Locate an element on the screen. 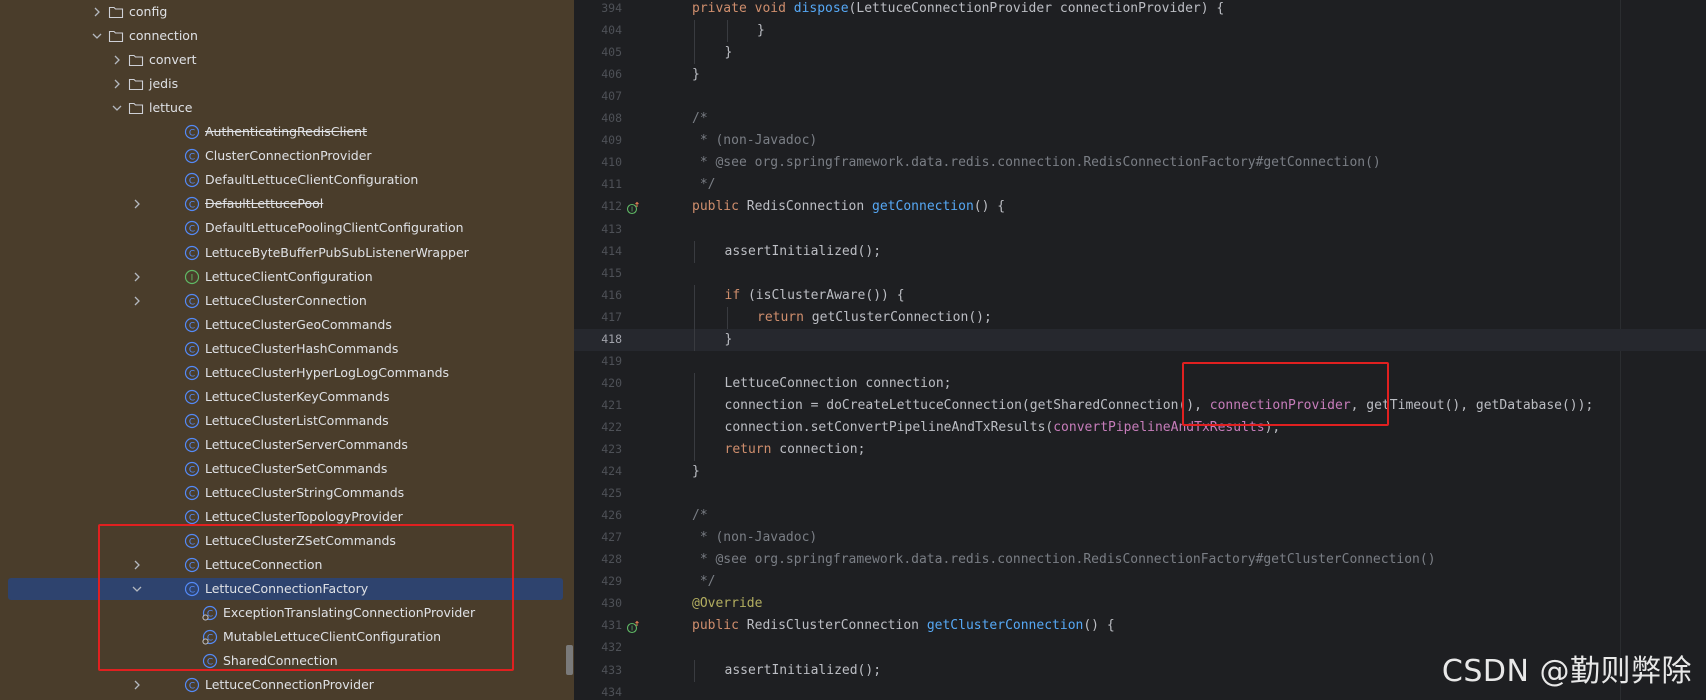 The image size is (1706, 700). code-text: return getClusterConnection(); is located at coordinates (874, 318).